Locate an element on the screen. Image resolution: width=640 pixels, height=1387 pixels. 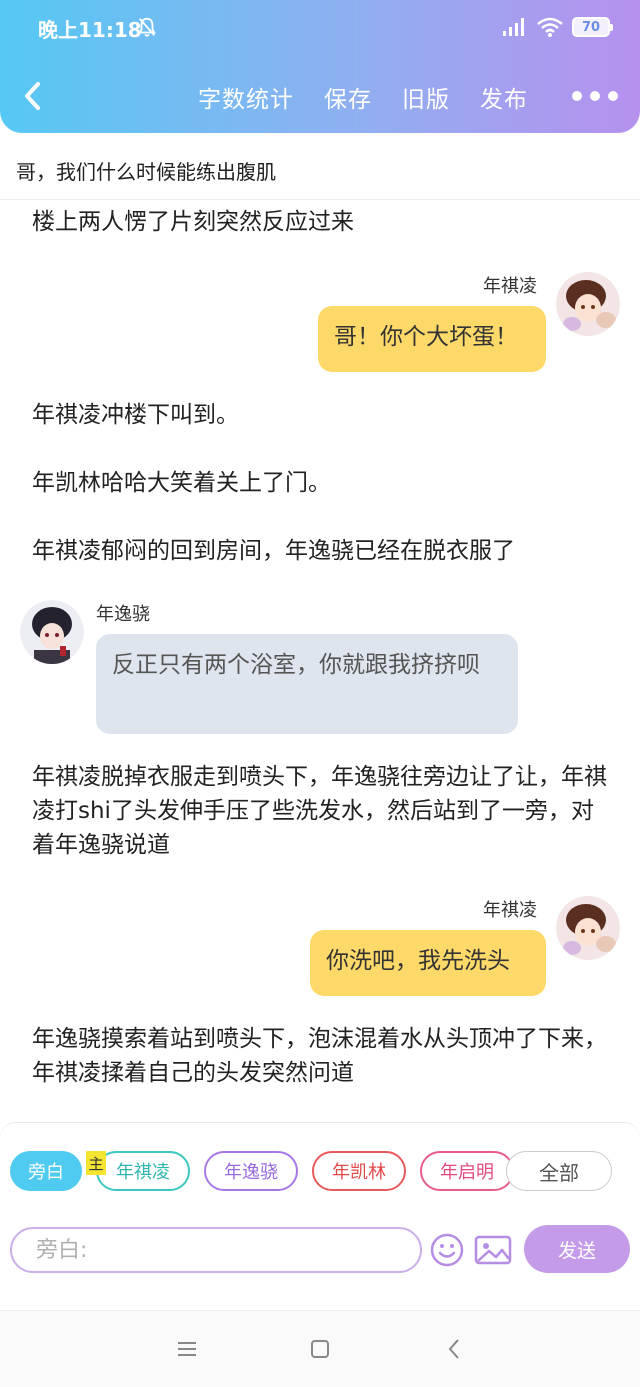
narration-1: 楼上两人愣了片刻突然反应过来 is located at coordinates (322, 222).